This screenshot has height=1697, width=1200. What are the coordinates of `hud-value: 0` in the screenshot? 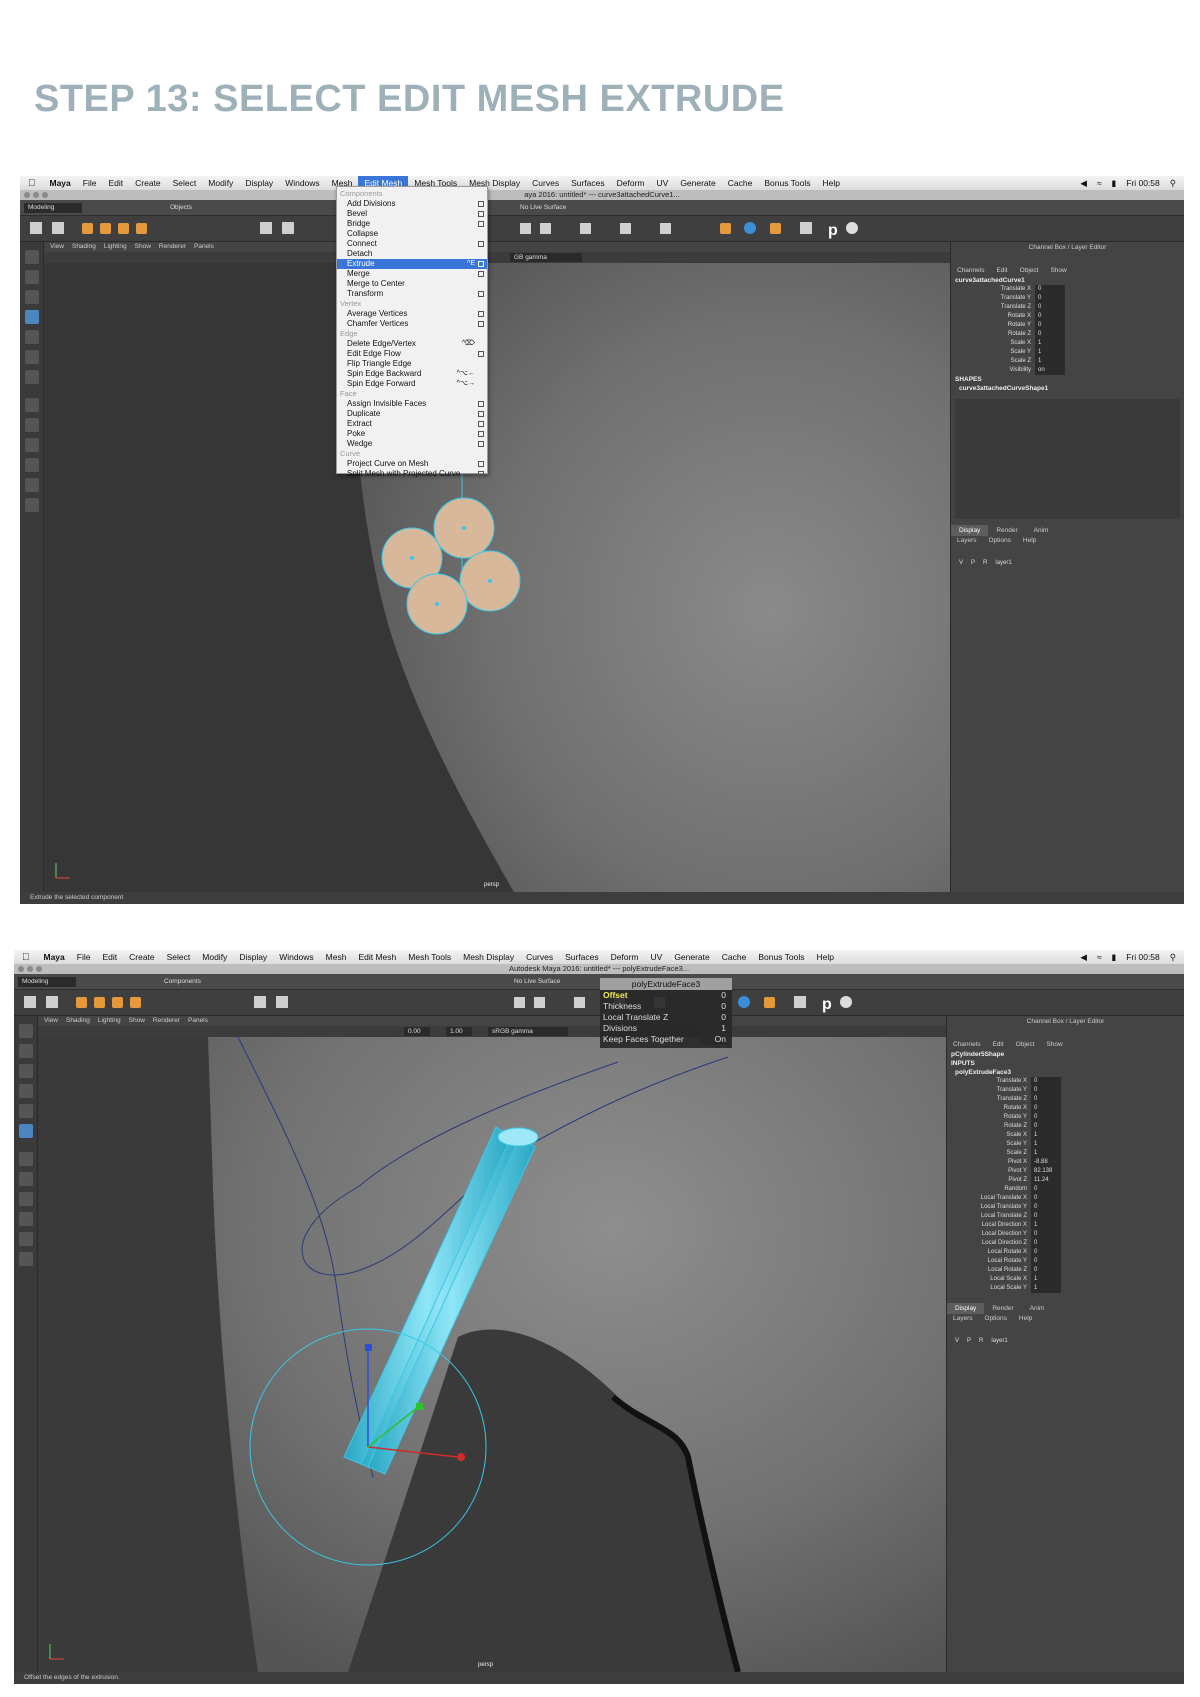 It's located at (715, 1017).